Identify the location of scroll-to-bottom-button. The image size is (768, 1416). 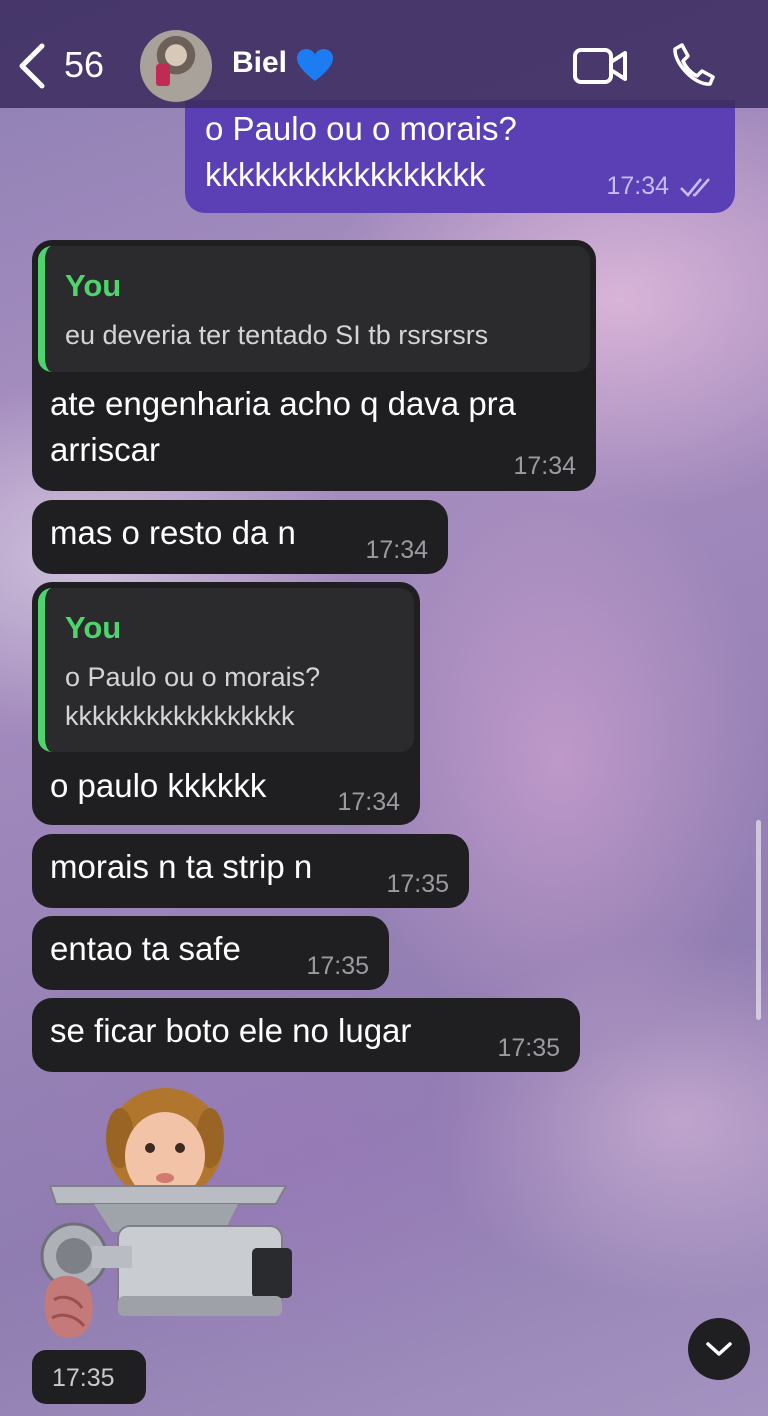
(719, 1349).